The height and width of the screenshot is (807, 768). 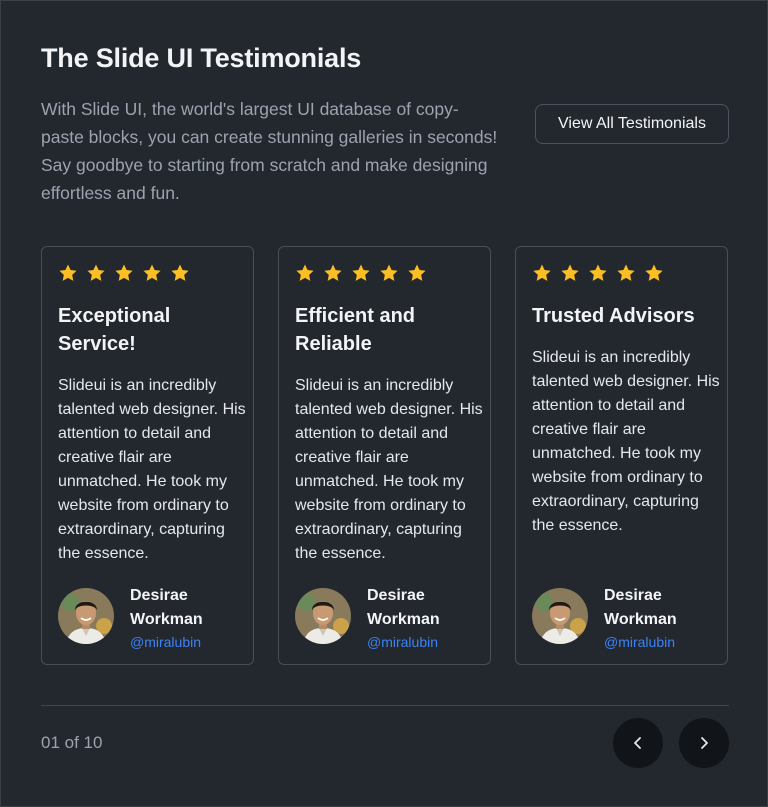 I want to click on chevron-right-icon, so click(x=704, y=743).